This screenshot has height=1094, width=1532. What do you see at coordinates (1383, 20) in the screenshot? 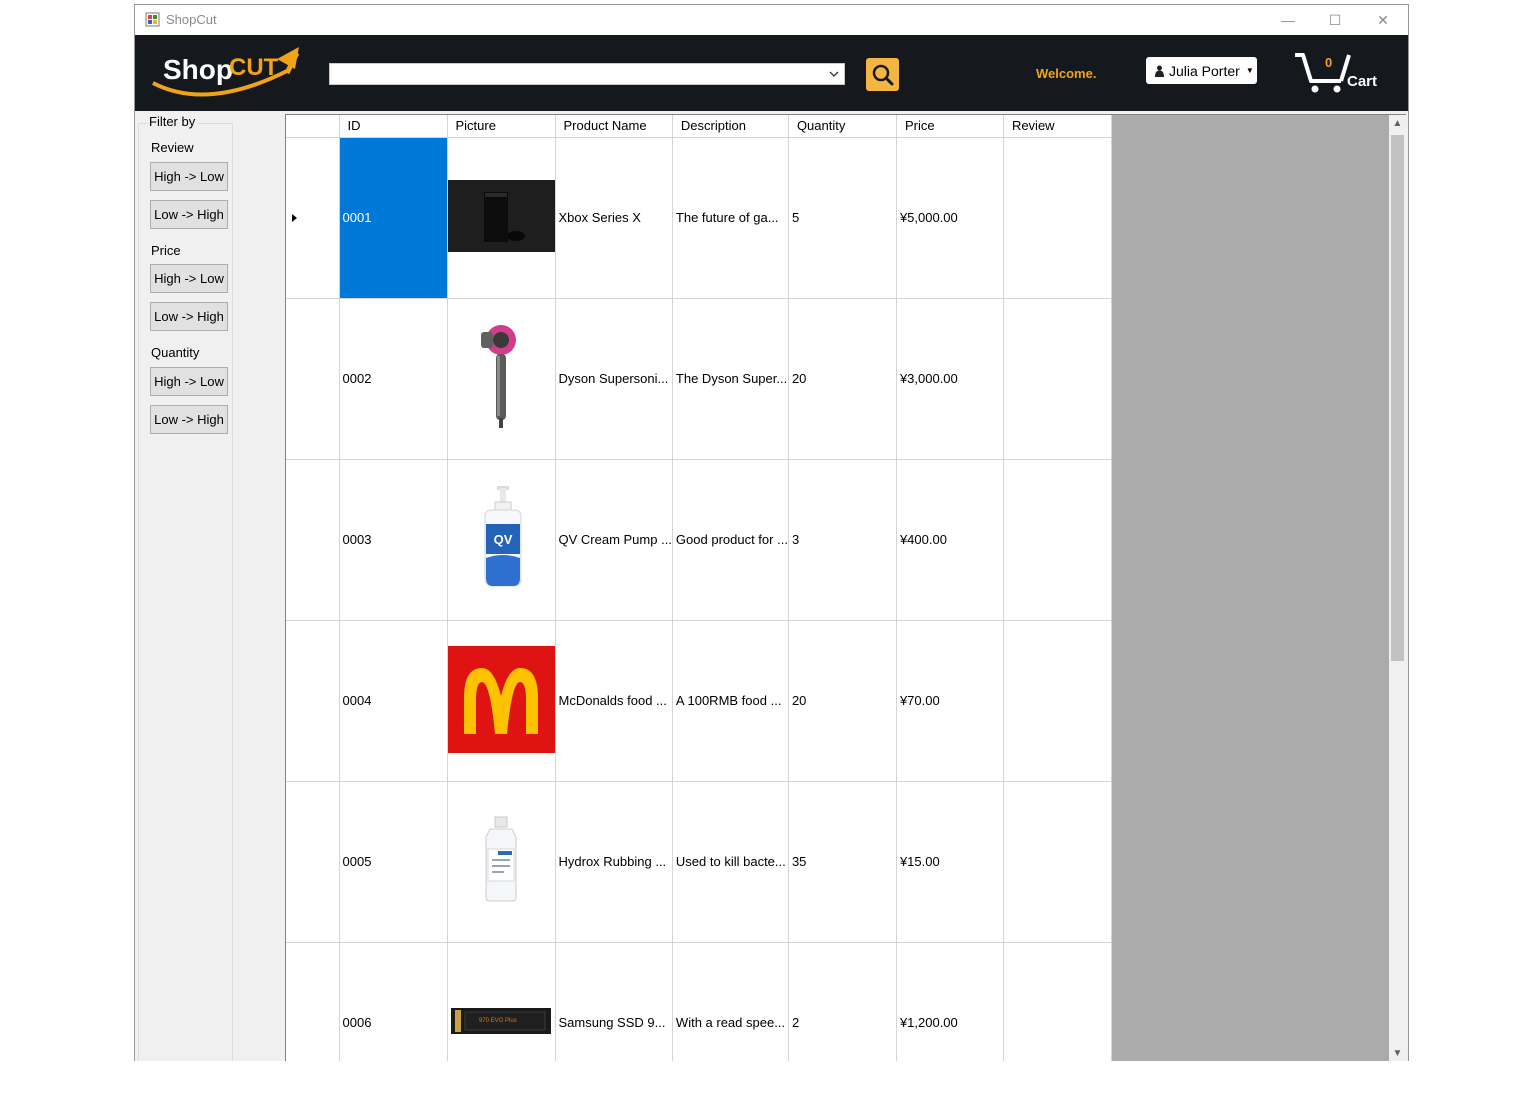
I see `close-button: ✕` at bounding box center [1383, 20].